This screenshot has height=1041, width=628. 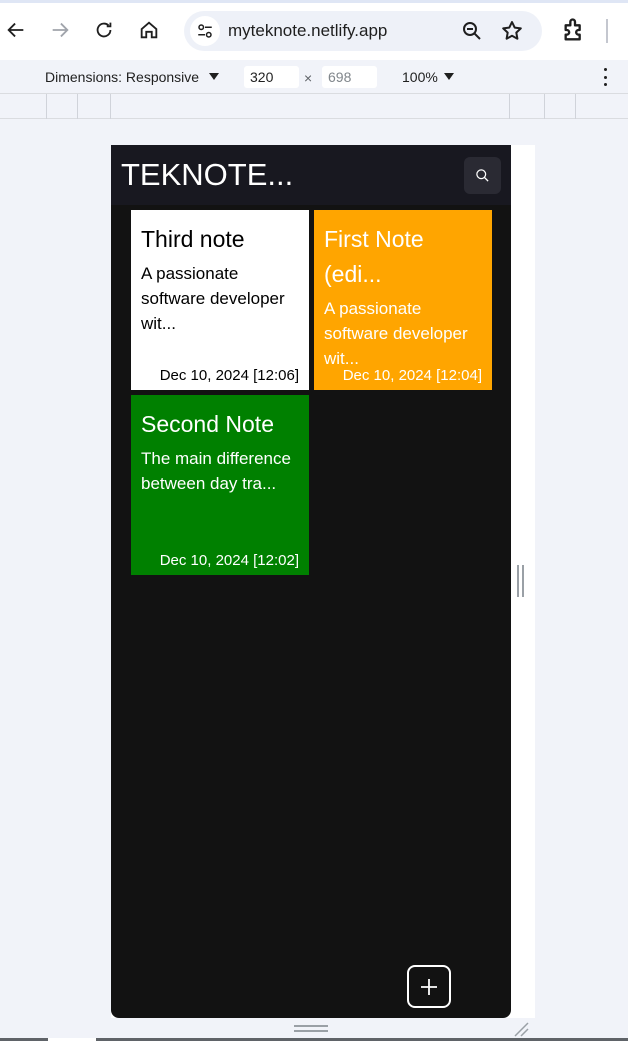 What do you see at coordinates (605, 77) in the screenshot?
I see `more-options-icon` at bounding box center [605, 77].